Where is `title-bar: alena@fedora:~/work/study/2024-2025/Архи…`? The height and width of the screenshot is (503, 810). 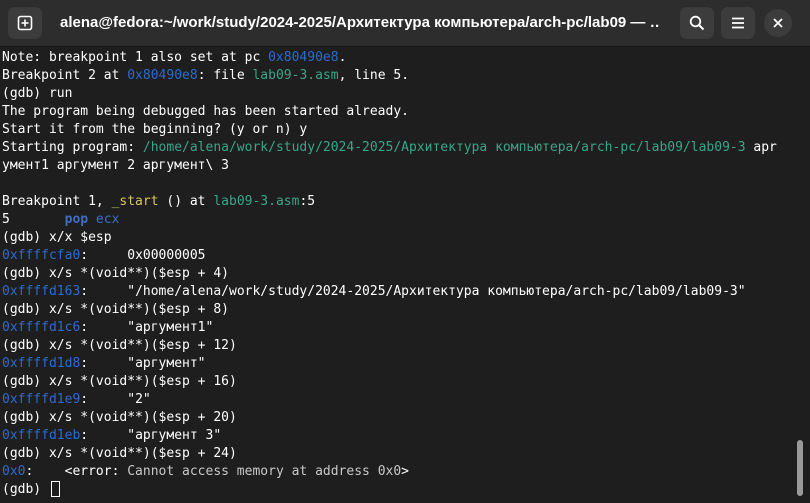
title-bar: alena@fedora:~/work/study/2024-2025/Архи… is located at coordinates (405, 23).